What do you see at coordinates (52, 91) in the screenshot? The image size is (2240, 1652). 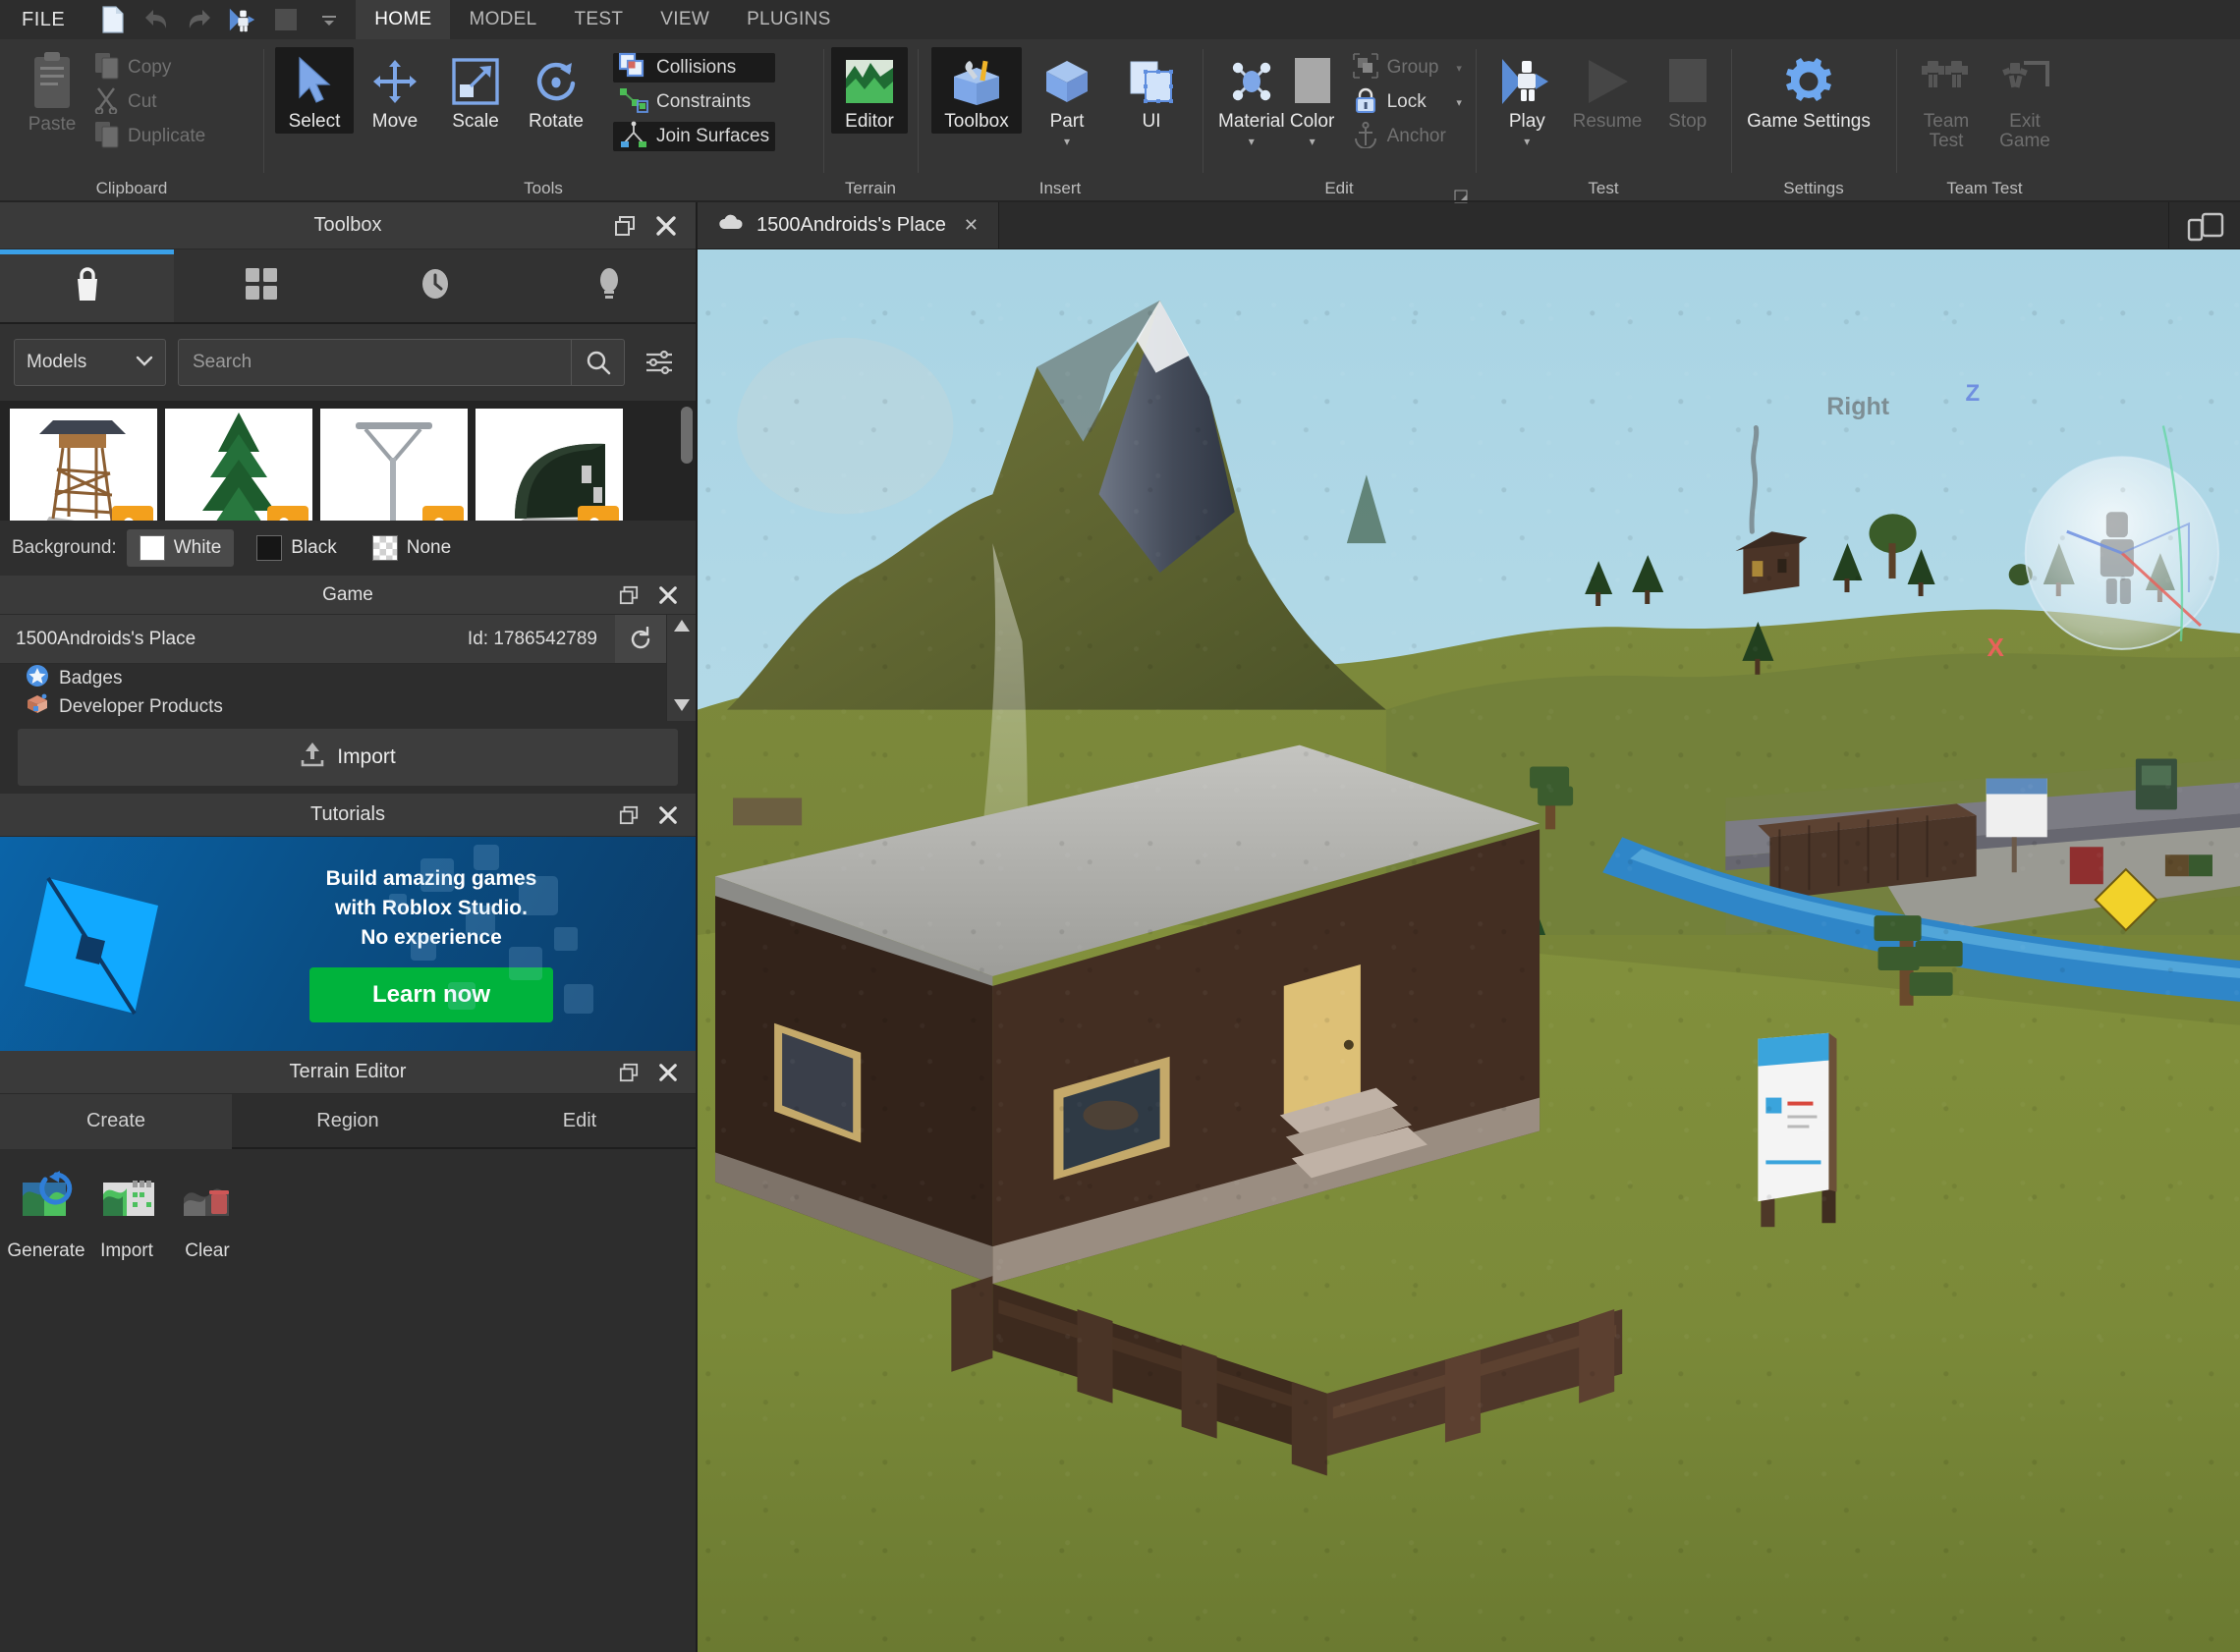 I see `paste-button: Paste` at bounding box center [52, 91].